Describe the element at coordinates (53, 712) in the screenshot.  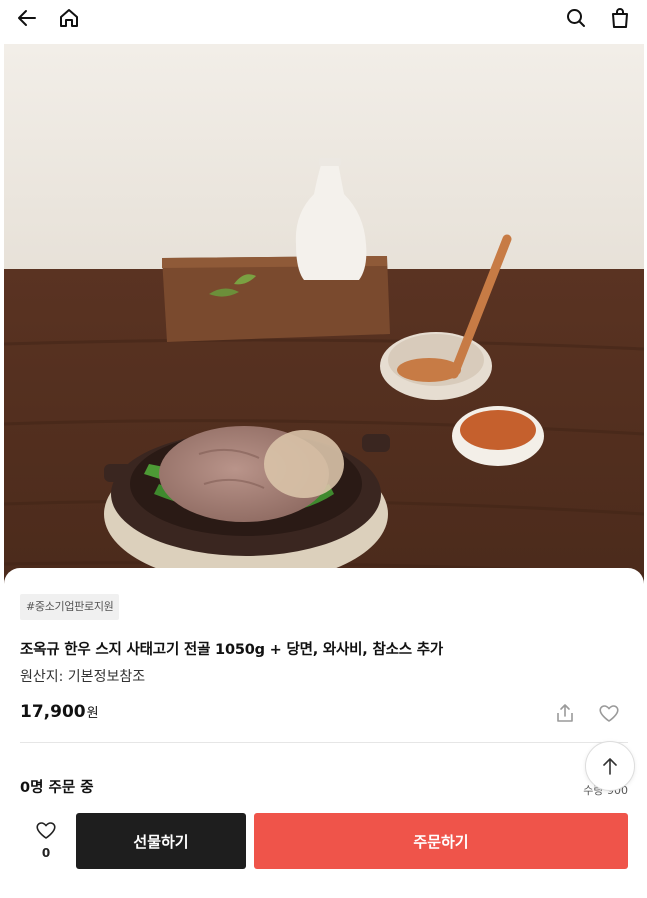
I see `price-value: 17,900` at that location.